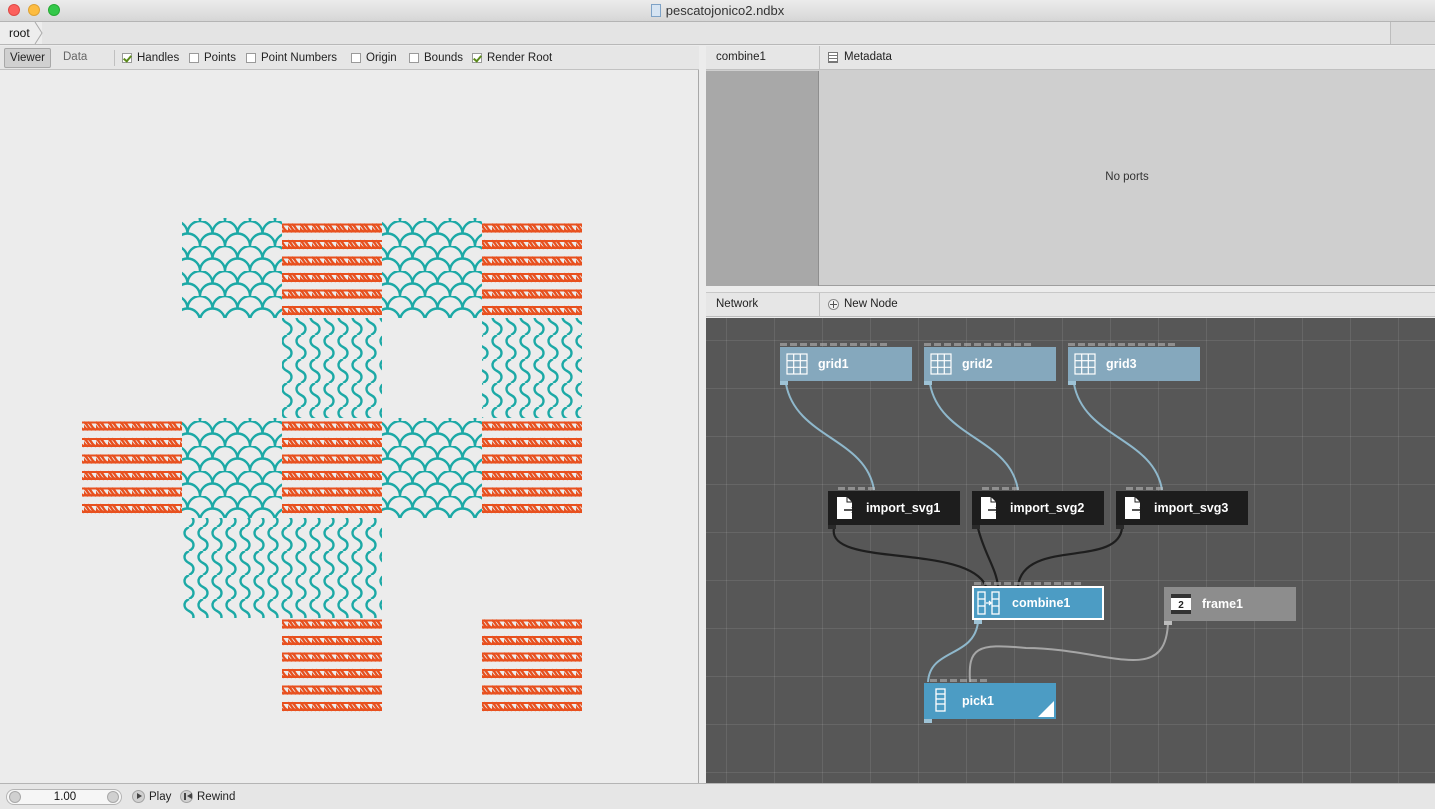  What do you see at coordinates (299, 58) in the screenshot?
I see `point-numbers-label: Point Numbers` at bounding box center [299, 58].